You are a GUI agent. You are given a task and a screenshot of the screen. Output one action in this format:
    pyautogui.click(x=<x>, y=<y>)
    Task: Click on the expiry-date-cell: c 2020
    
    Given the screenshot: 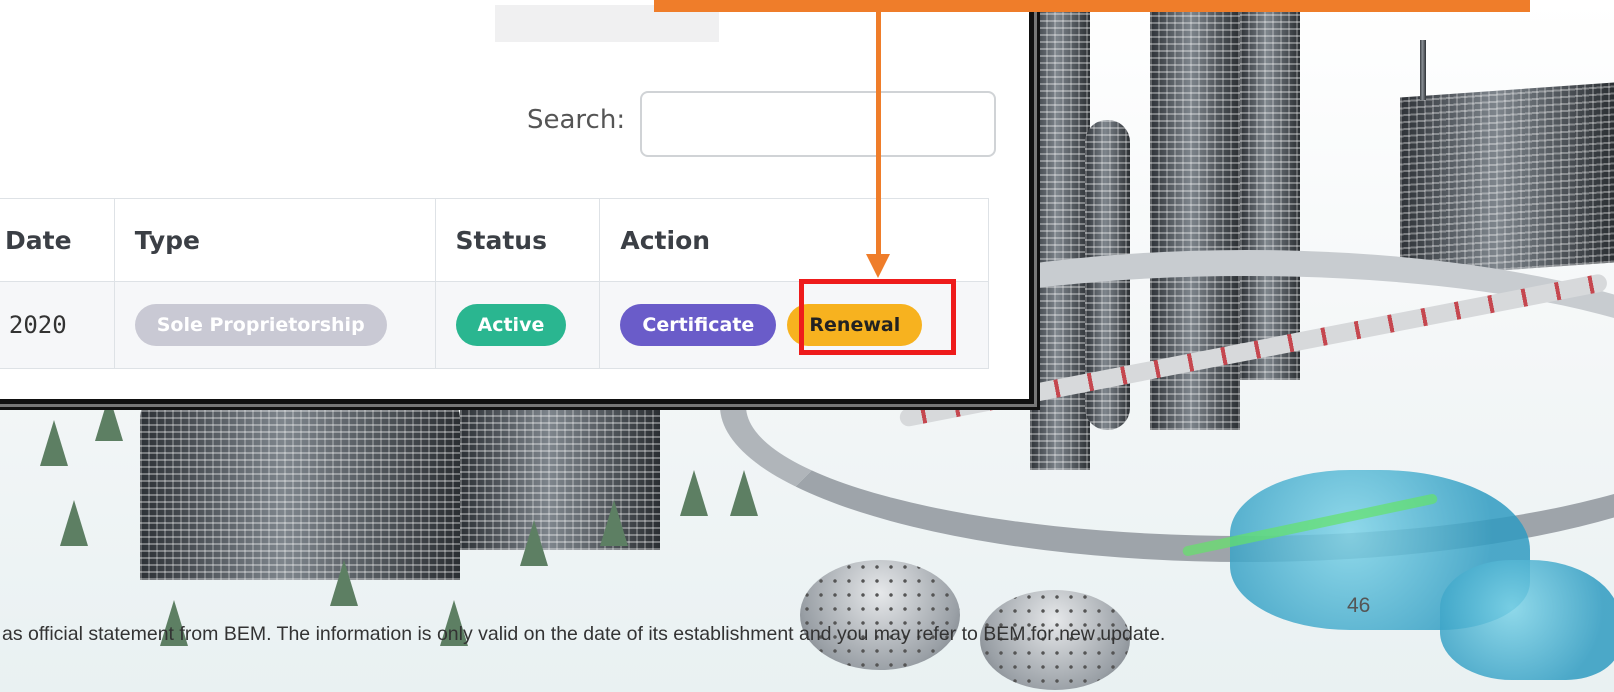 What is the action you would take?
    pyautogui.click(x=33, y=325)
    